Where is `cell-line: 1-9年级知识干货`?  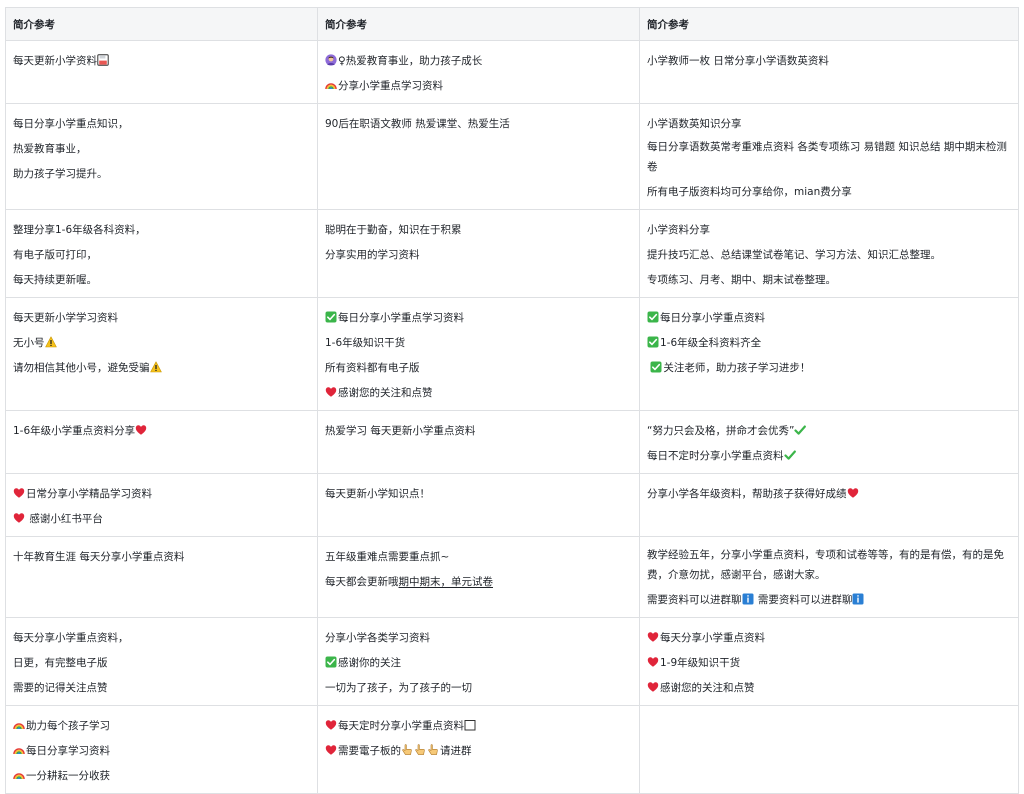
cell-line: 1-9年级知识干货 is located at coordinates (829, 663).